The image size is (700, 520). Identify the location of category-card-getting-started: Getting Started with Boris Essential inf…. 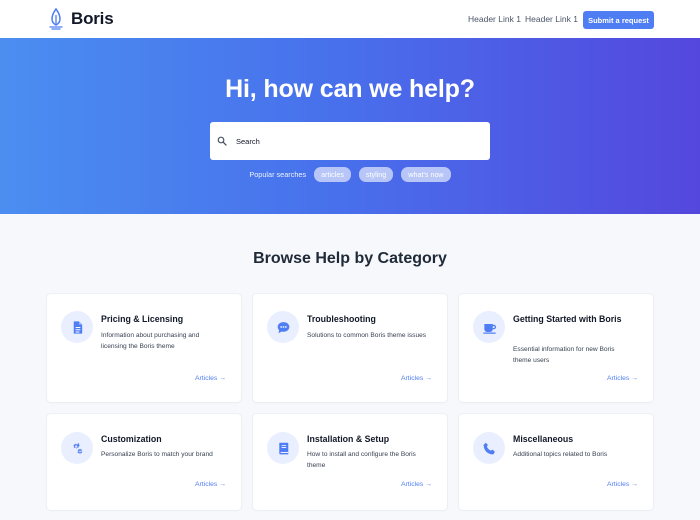
(556, 348).